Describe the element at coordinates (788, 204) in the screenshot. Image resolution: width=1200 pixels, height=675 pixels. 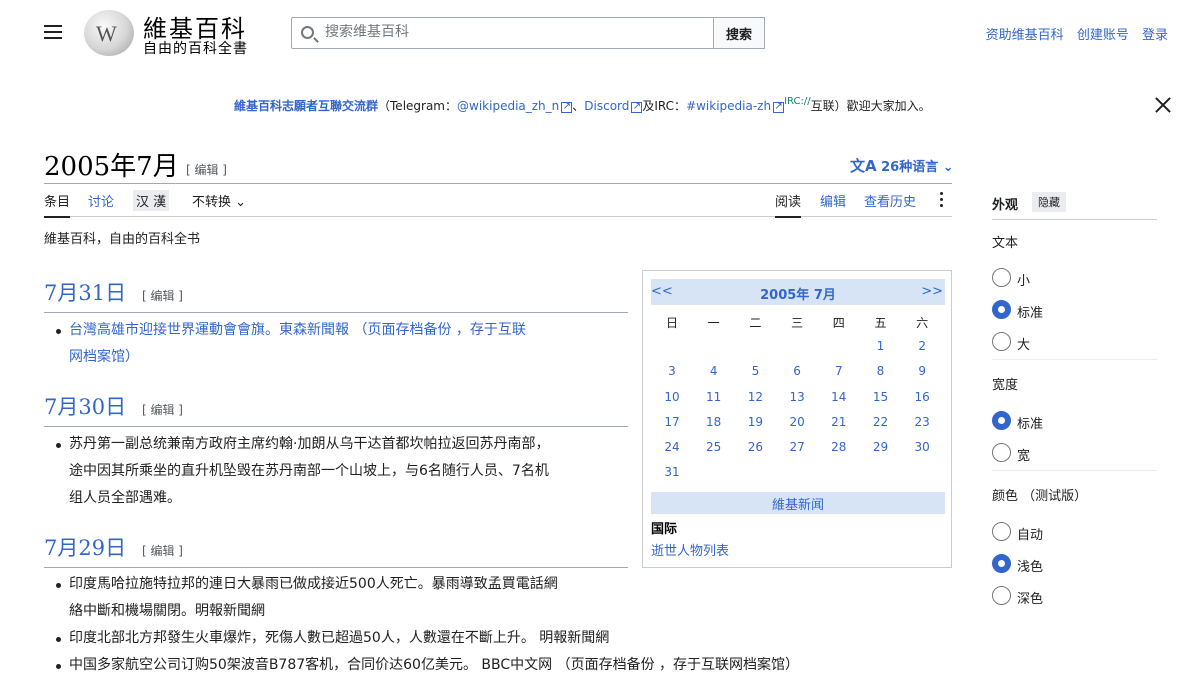
I see `tab-read: 阅读` at that location.